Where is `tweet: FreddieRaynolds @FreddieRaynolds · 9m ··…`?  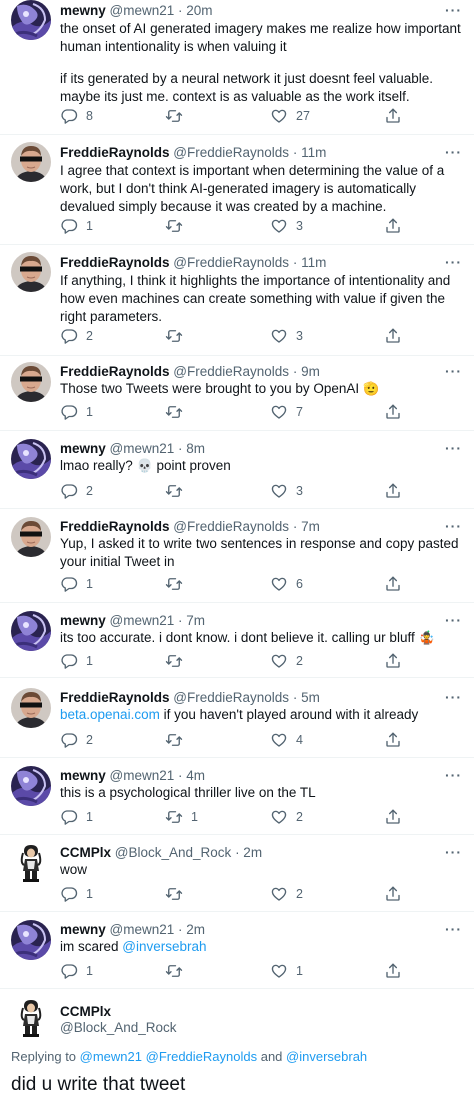
tweet: FreddieRaynolds @FreddieRaynolds · 9m ··… is located at coordinates (237, 393).